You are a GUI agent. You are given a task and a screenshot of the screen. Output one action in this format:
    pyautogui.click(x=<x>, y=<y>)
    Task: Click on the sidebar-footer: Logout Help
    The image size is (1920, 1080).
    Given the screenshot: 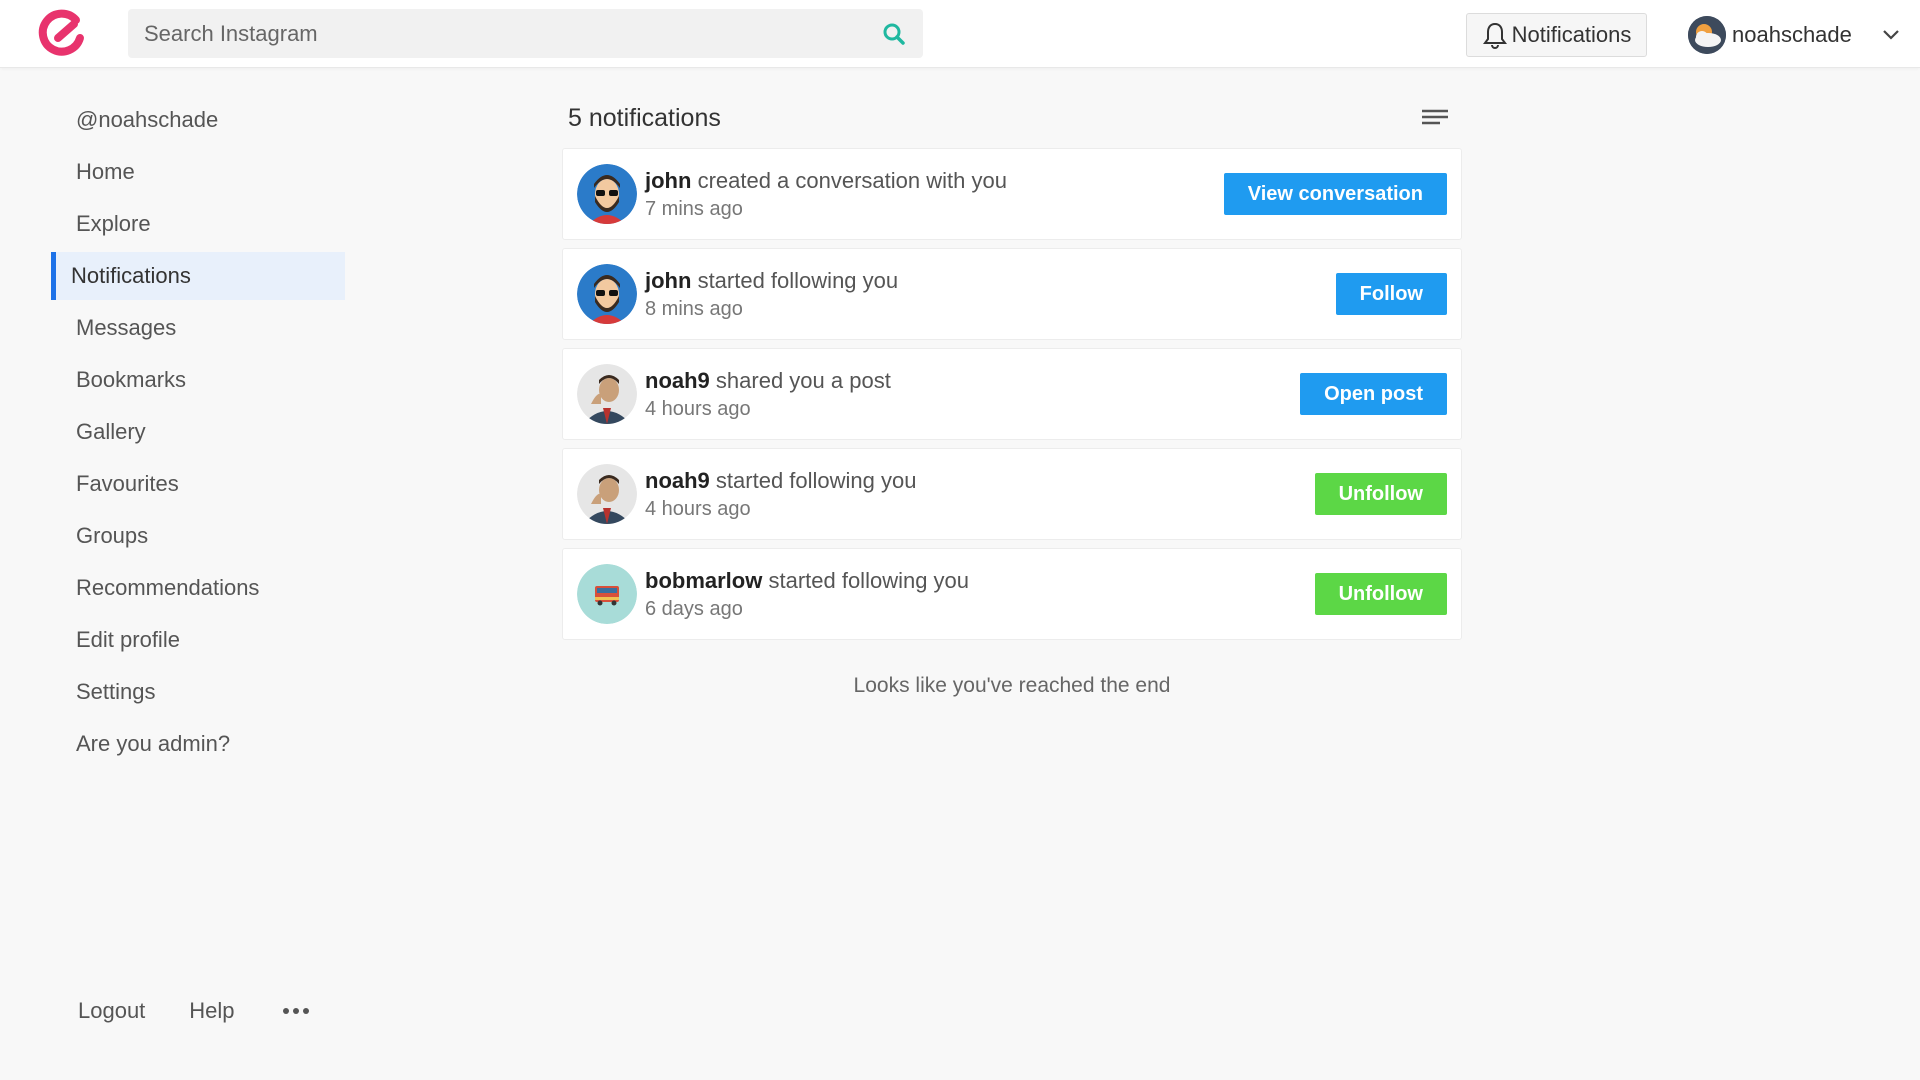 What is the action you would take?
    pyautogui.click(x=193, y=1011)
    